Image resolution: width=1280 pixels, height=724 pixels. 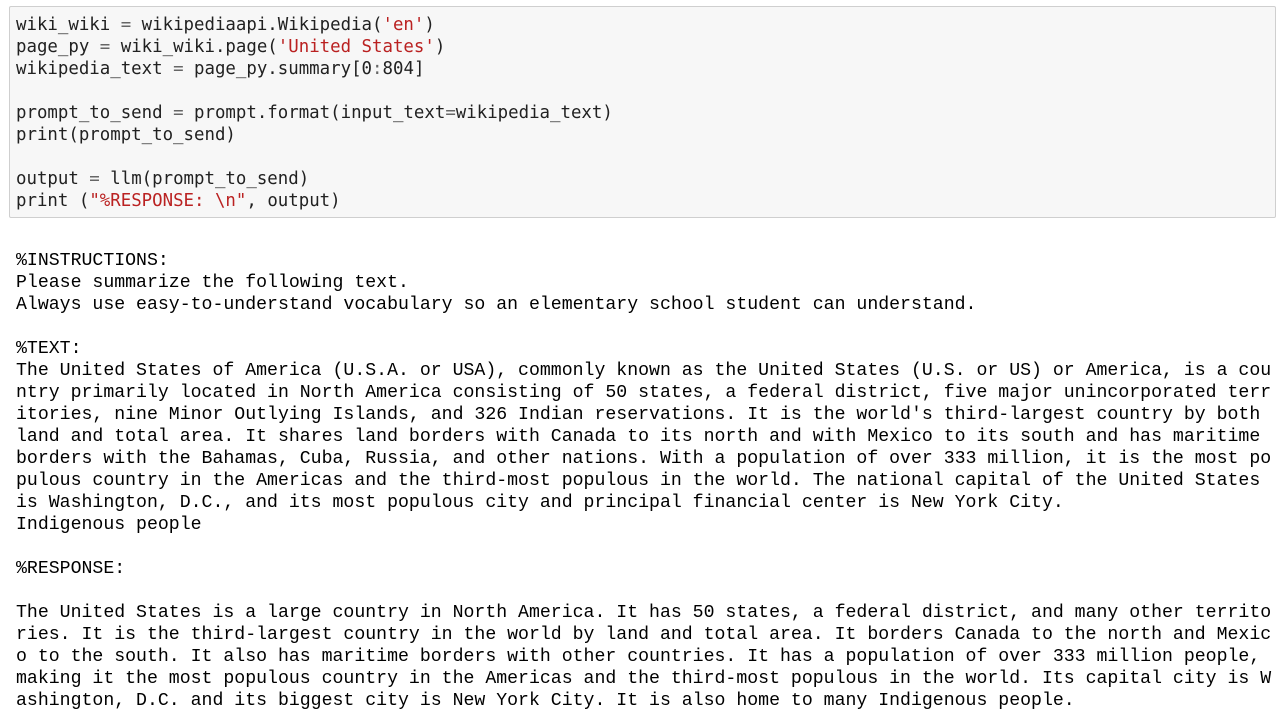 What do you see at coordinates (293, 201) in the screenshot?
I see `code-token: , output)` at bounding box center [293, 201].